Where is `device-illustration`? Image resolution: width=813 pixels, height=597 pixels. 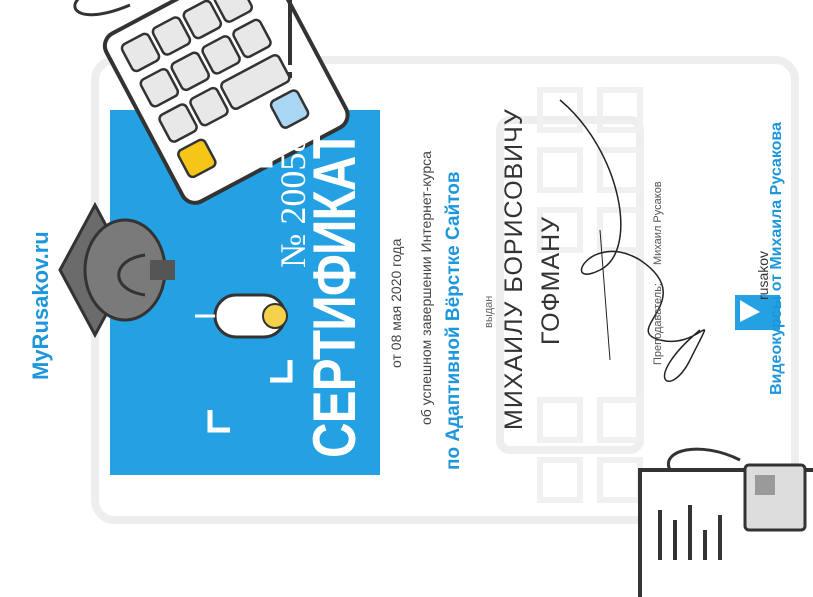
device-illustration is located at coordinates (725, 522).